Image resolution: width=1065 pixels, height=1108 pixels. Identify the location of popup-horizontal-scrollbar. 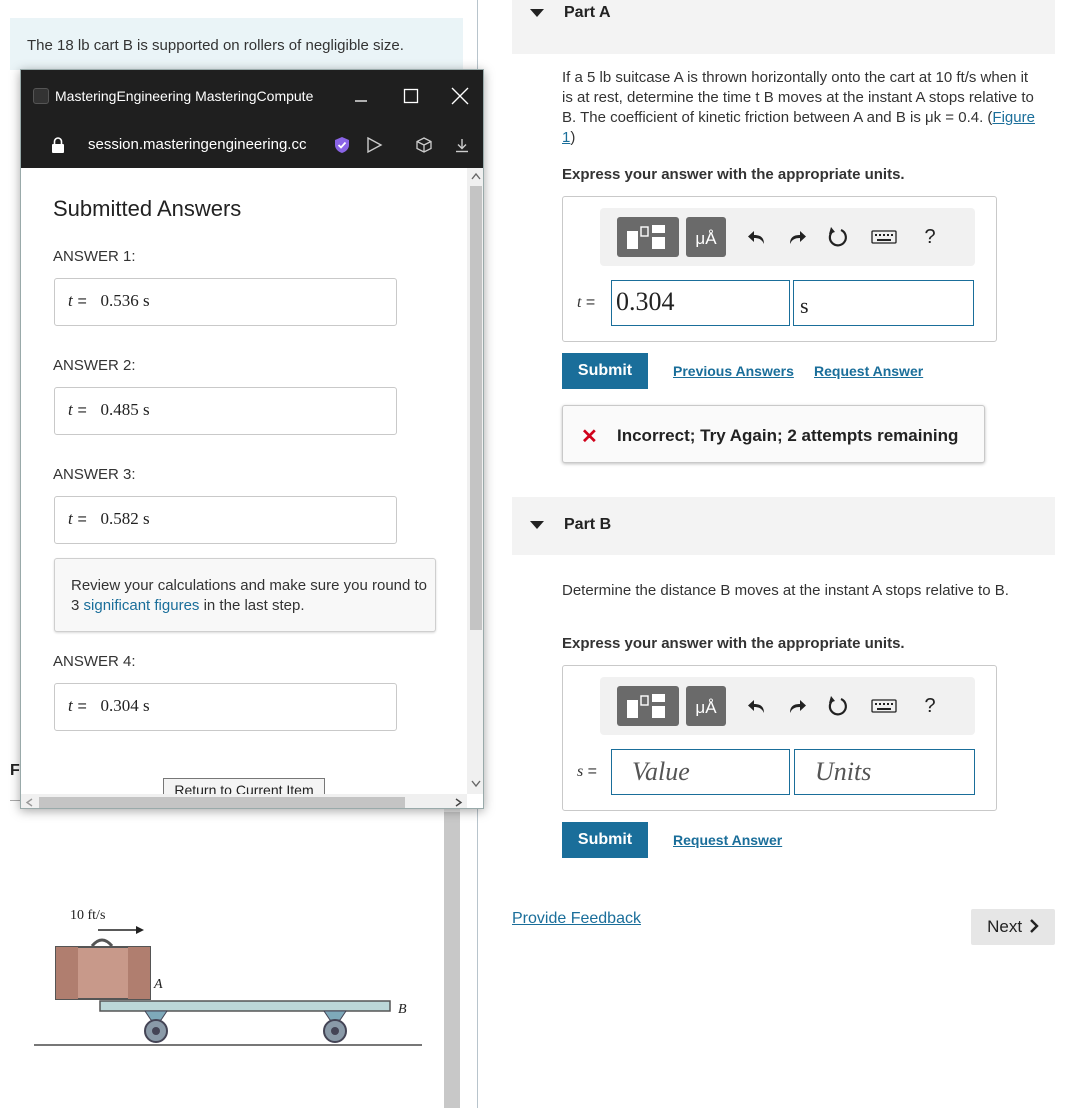
(244, 801).